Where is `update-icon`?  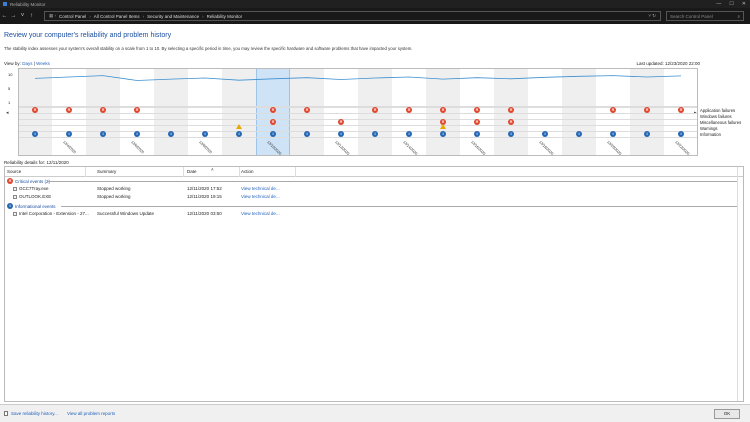
update-icon is located at coordinates (15, 214).